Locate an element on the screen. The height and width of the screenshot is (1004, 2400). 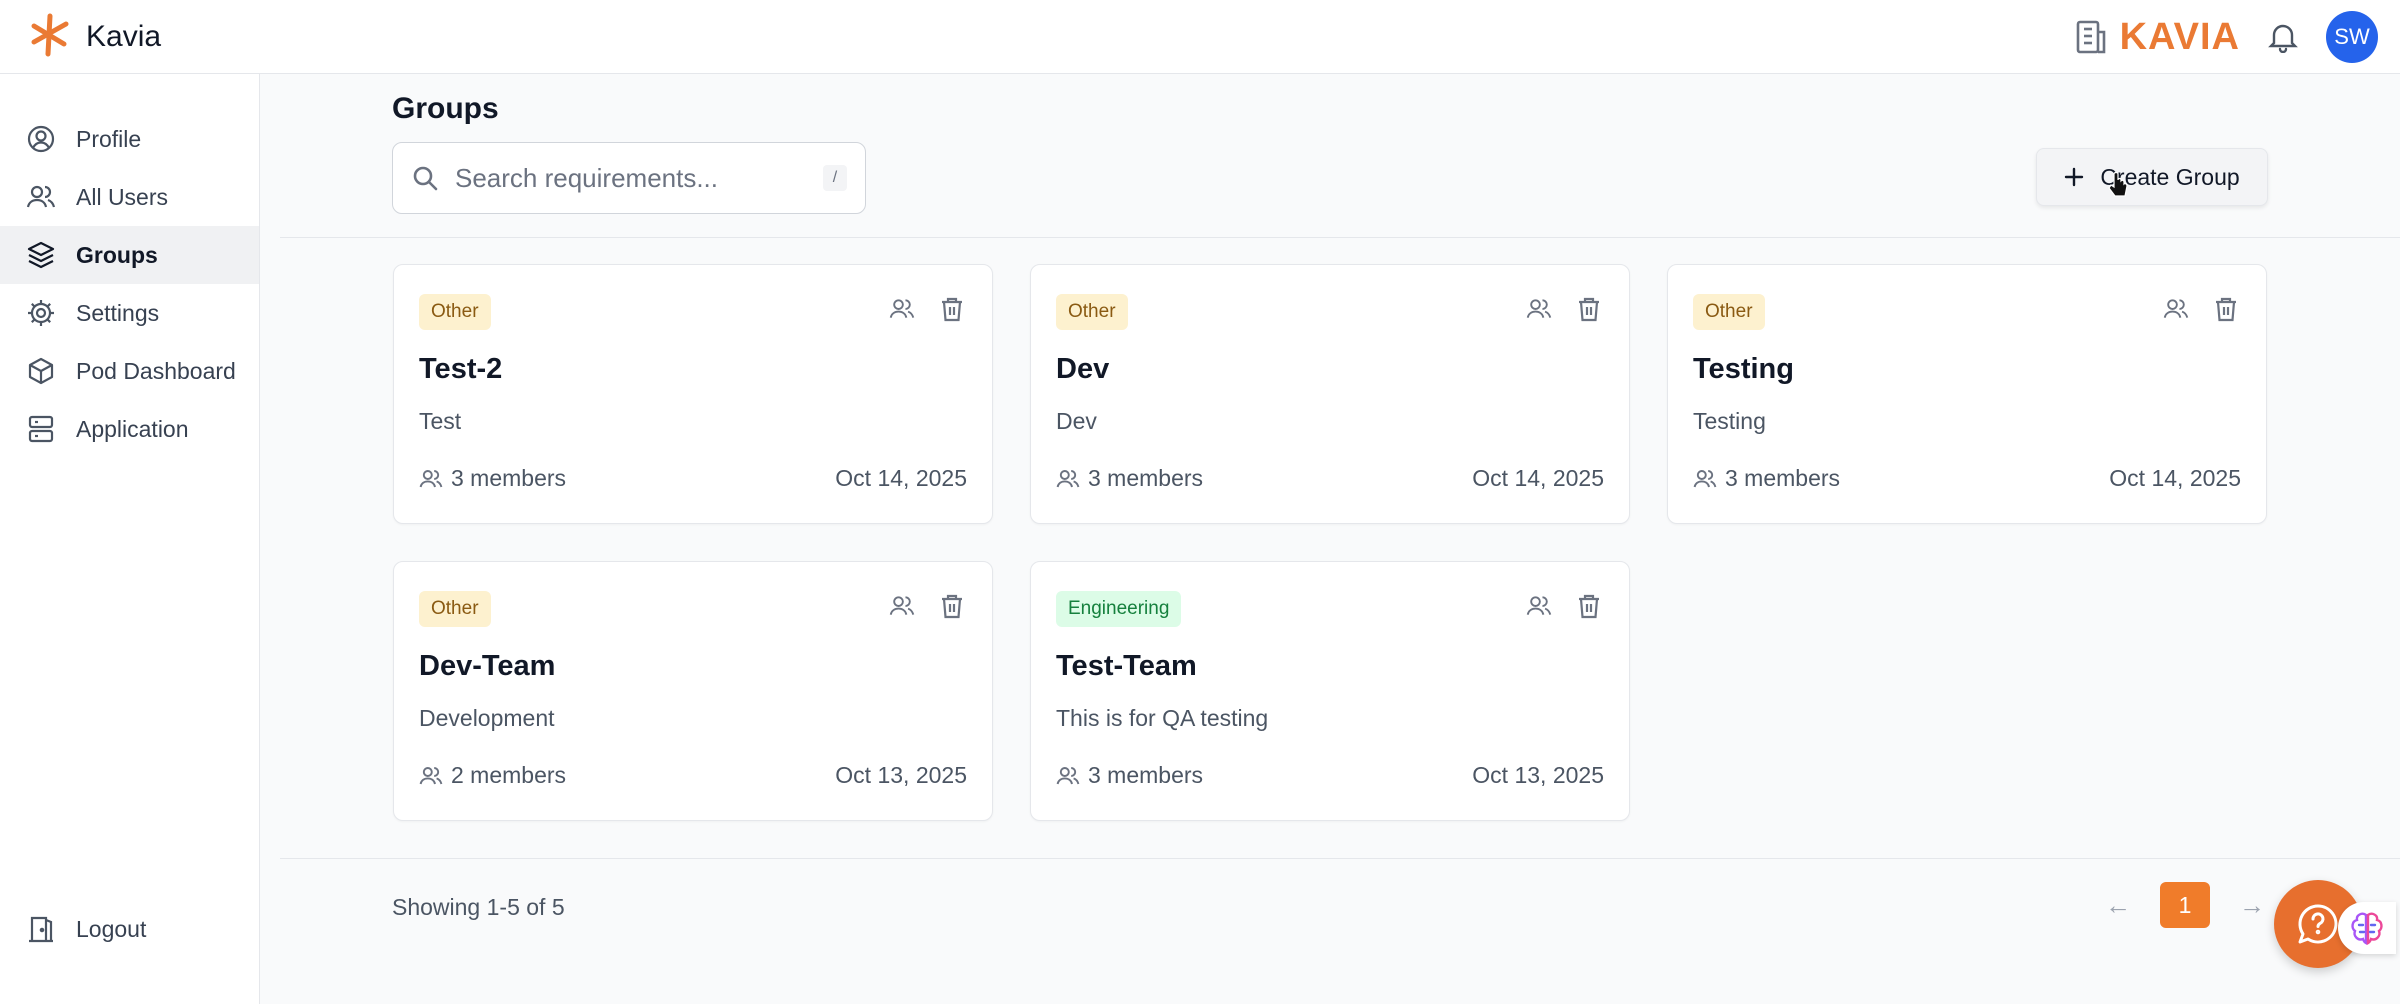
app-name: Kavia is located at coordinates (124, 36).